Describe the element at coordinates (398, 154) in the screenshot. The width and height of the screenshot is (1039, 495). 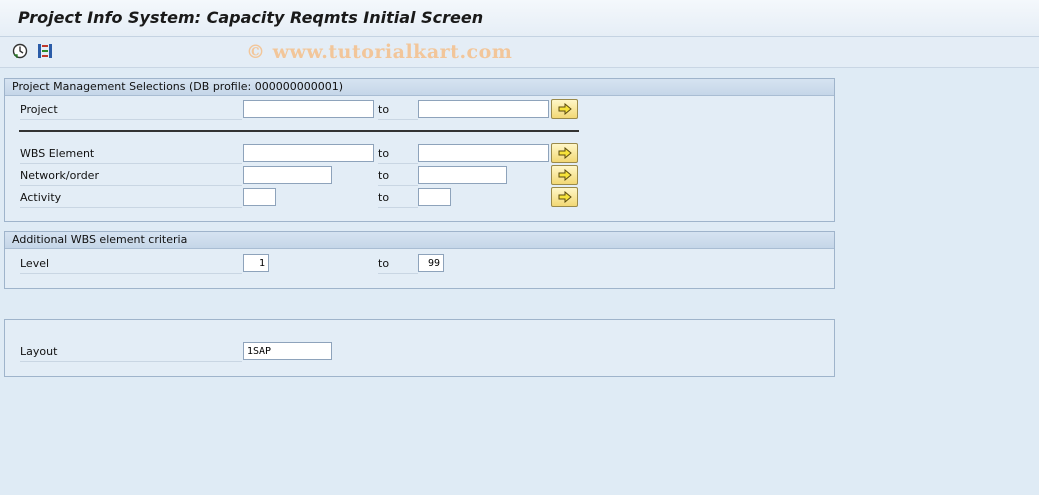
I see `wbs-element-to-label: to` at that location.